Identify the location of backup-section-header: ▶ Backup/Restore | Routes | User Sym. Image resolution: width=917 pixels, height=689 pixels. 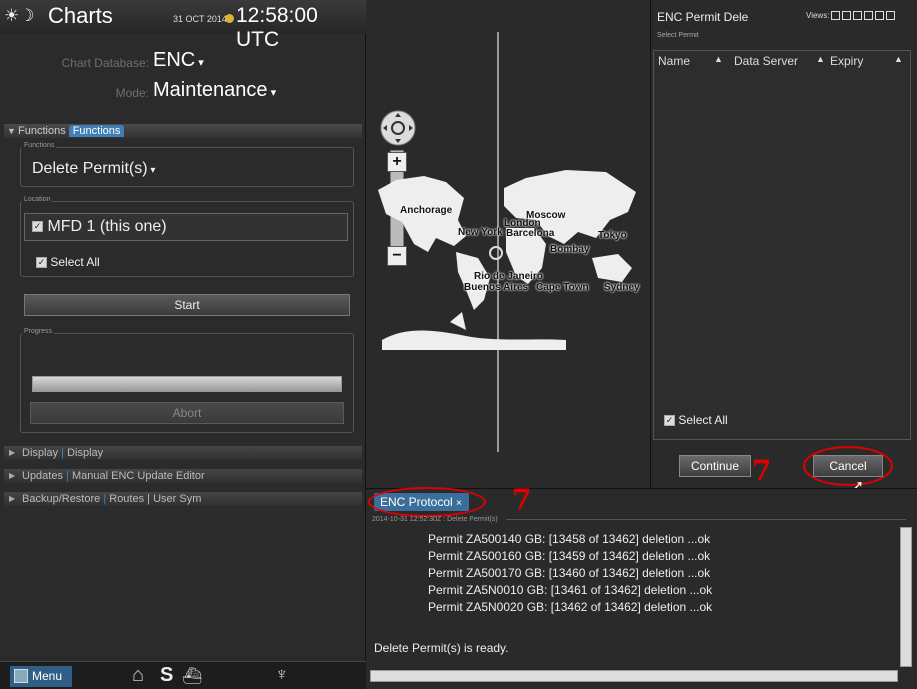
(183, 499).